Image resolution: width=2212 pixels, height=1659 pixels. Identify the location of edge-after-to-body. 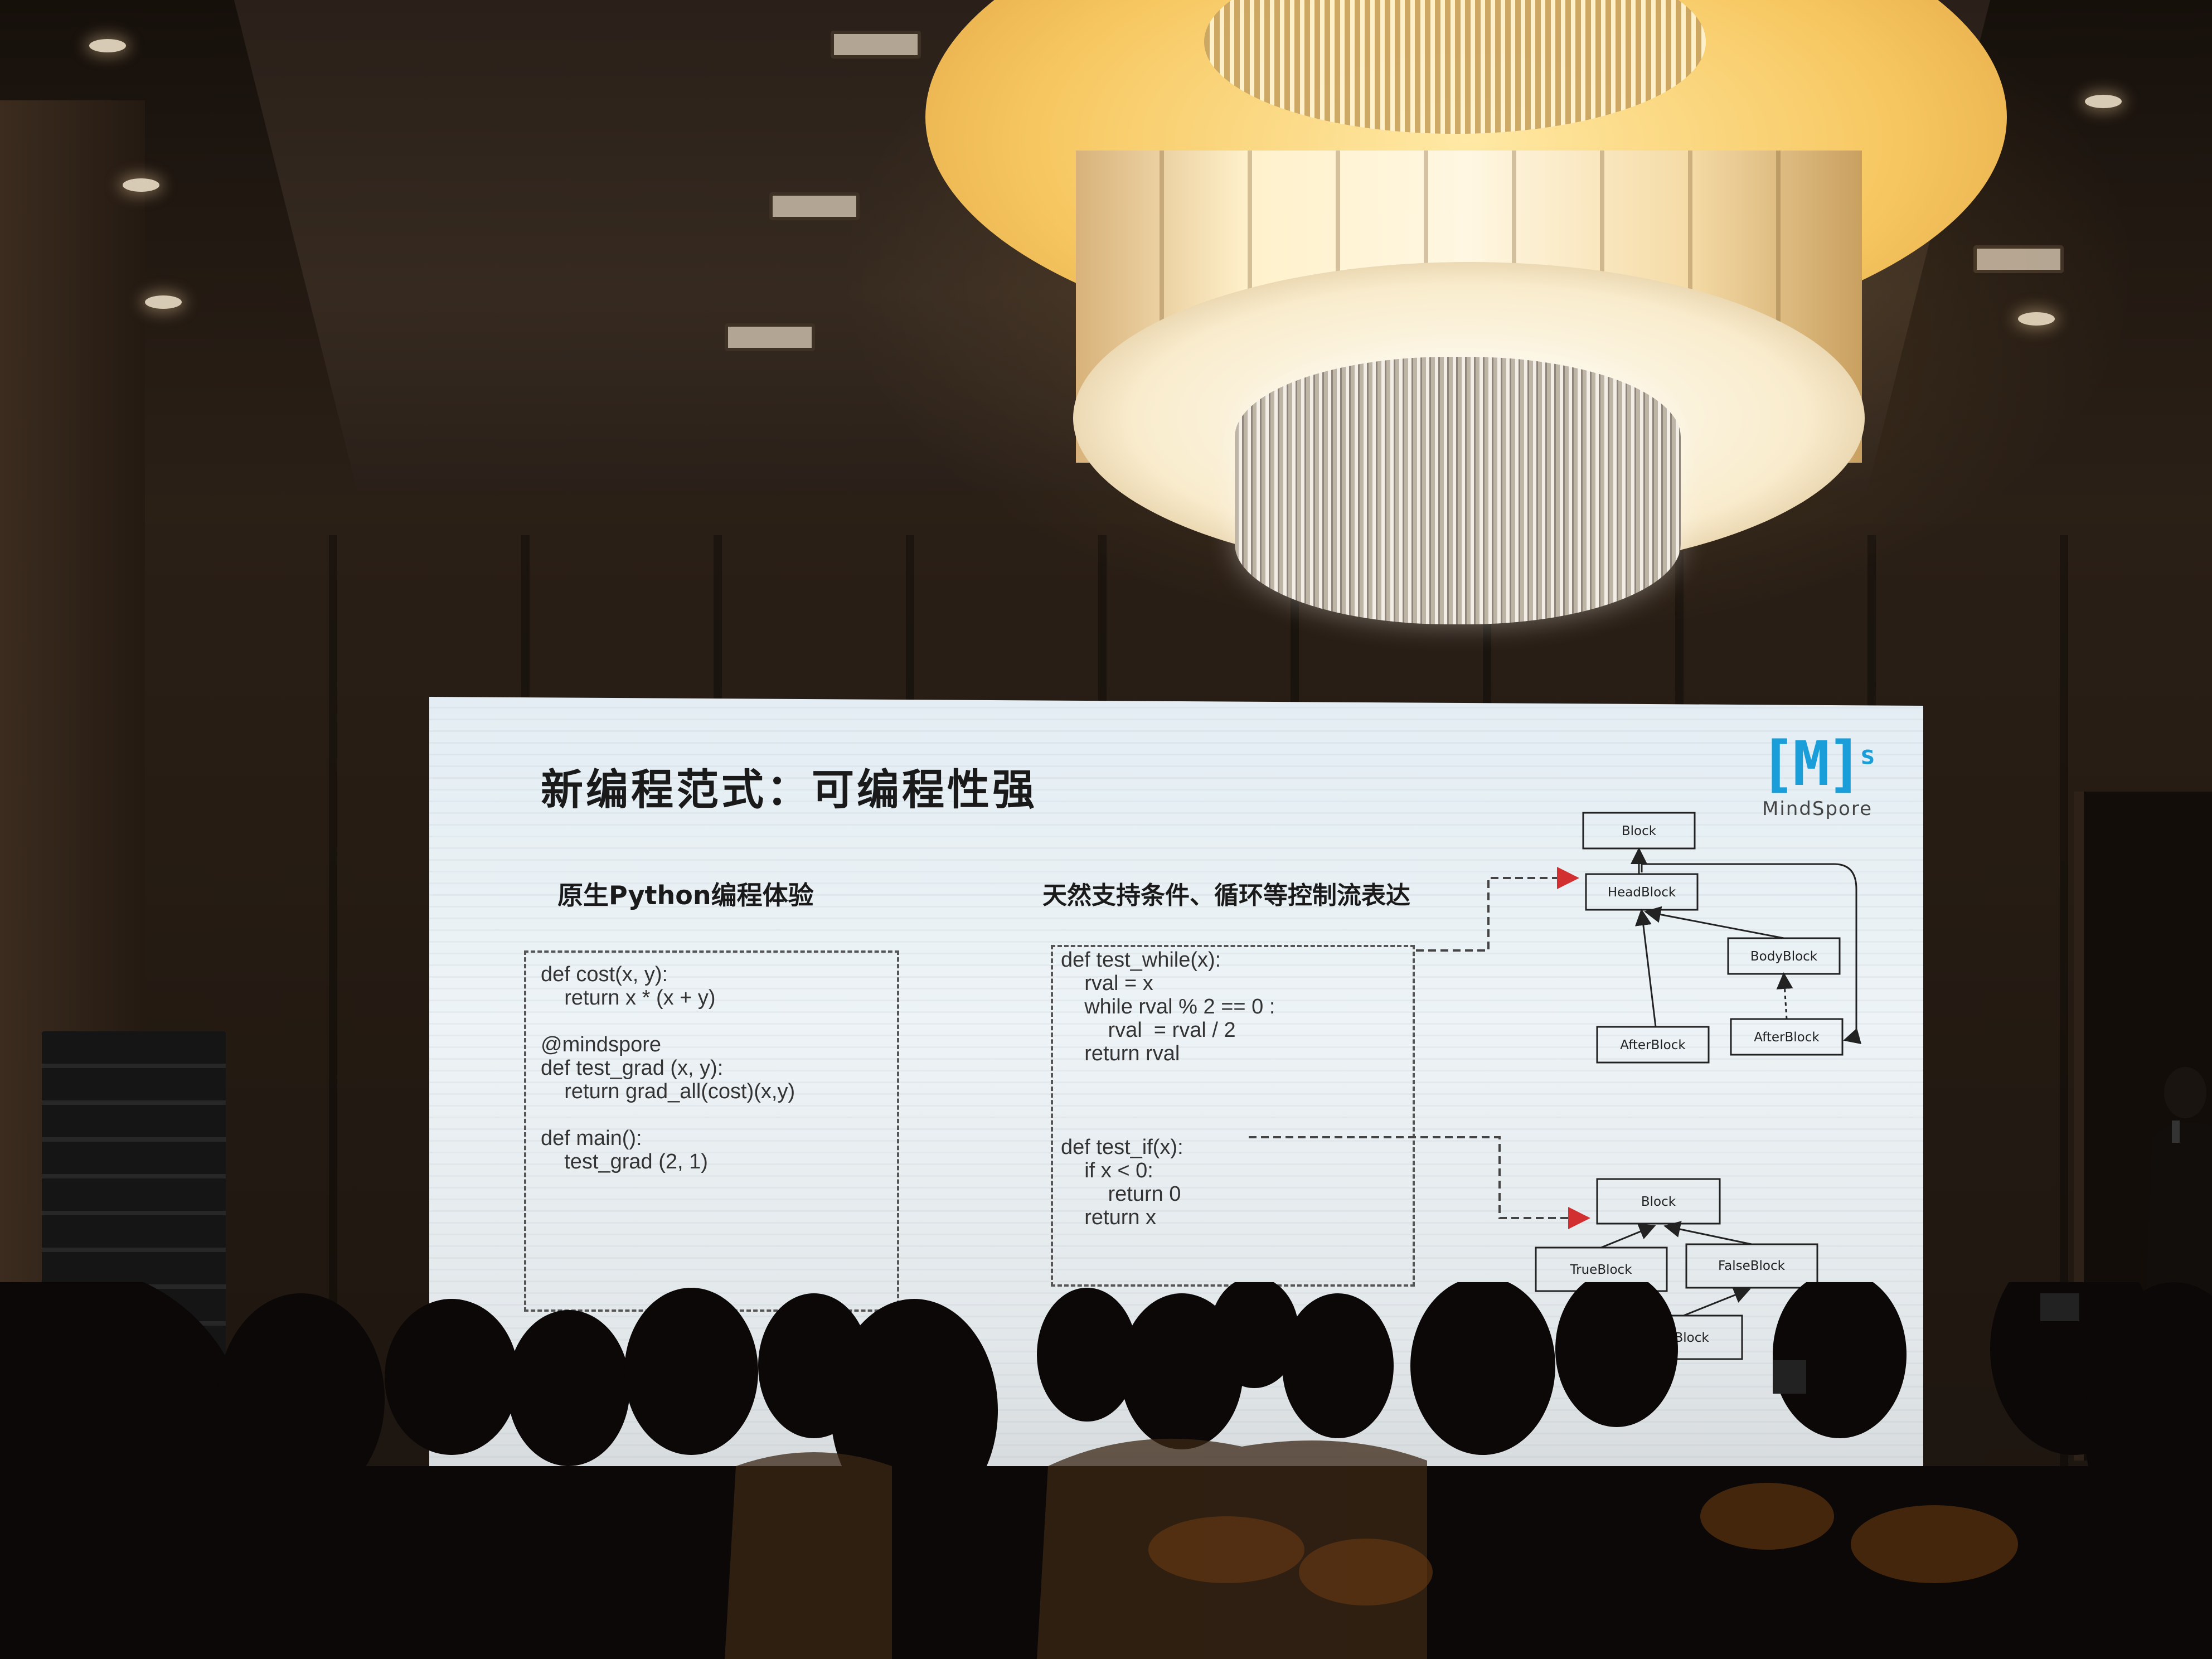
(1784, 996).